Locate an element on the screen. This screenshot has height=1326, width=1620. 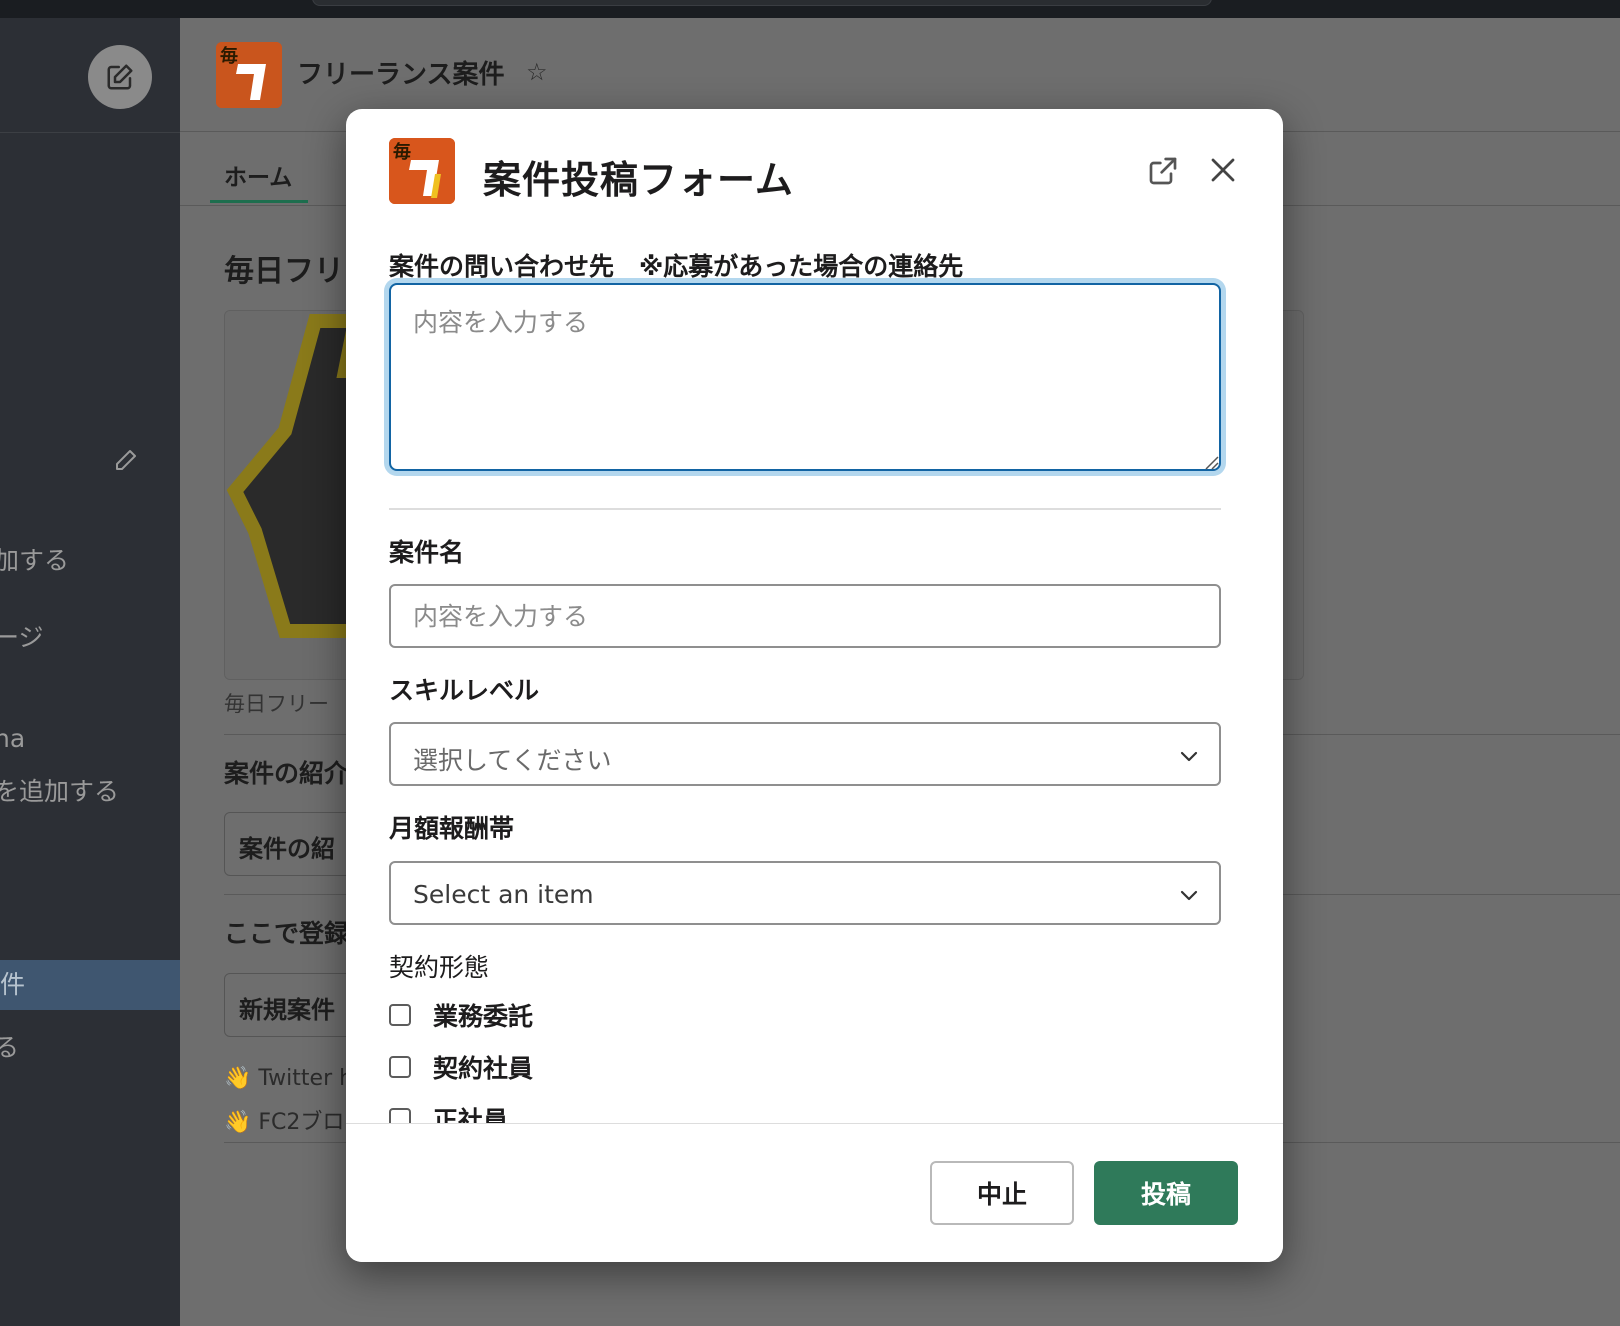
contact-label: 案件の問い合わせ先 ※応募があった場合の連絡先 is located at coordinates (676, 266).